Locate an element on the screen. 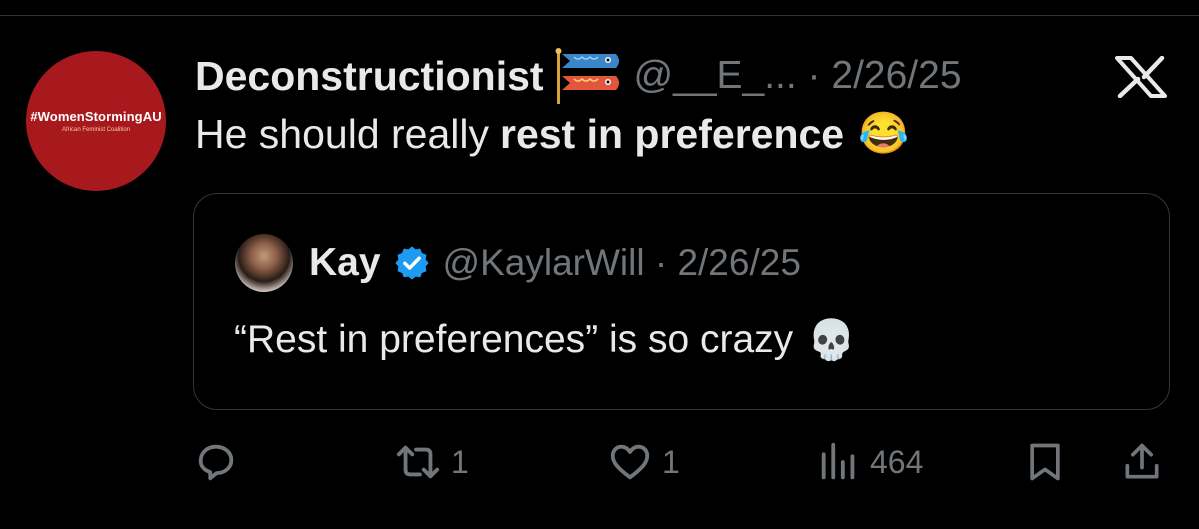 The image size is (1199, 529). avatar-text: #WomenStormingAU is located at coordinates (96, 116).